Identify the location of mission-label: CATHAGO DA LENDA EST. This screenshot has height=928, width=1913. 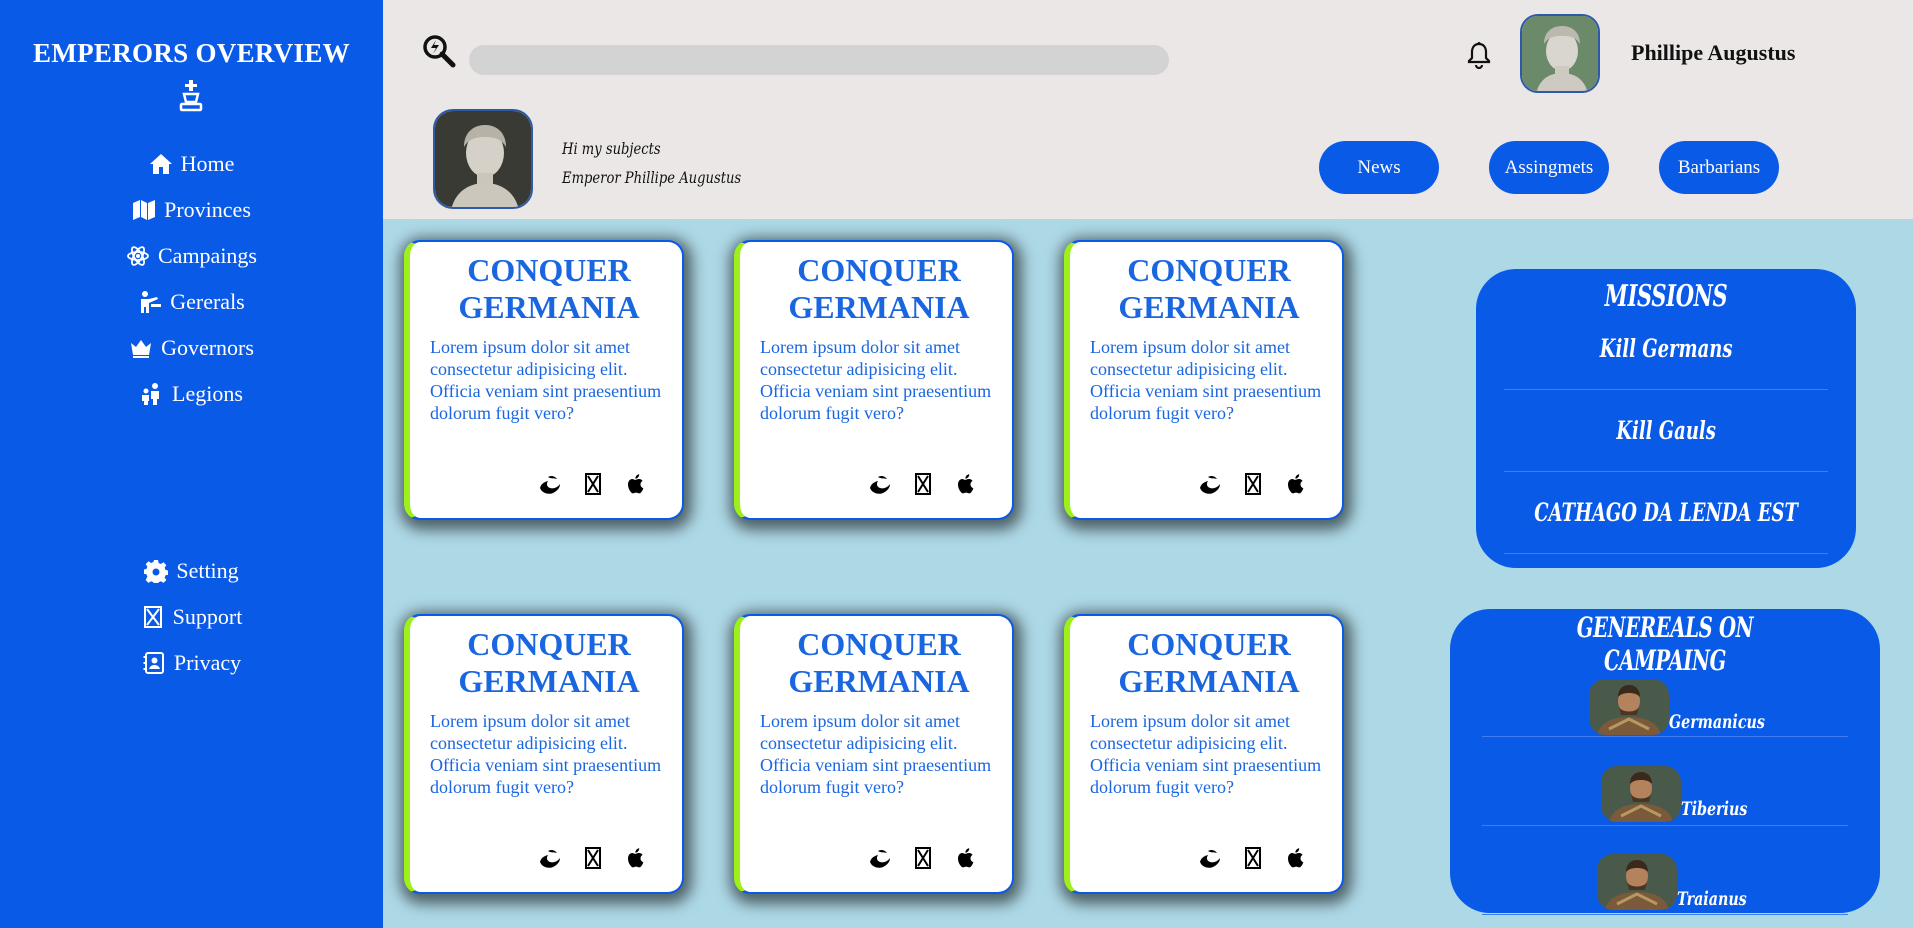
(1666, 512).